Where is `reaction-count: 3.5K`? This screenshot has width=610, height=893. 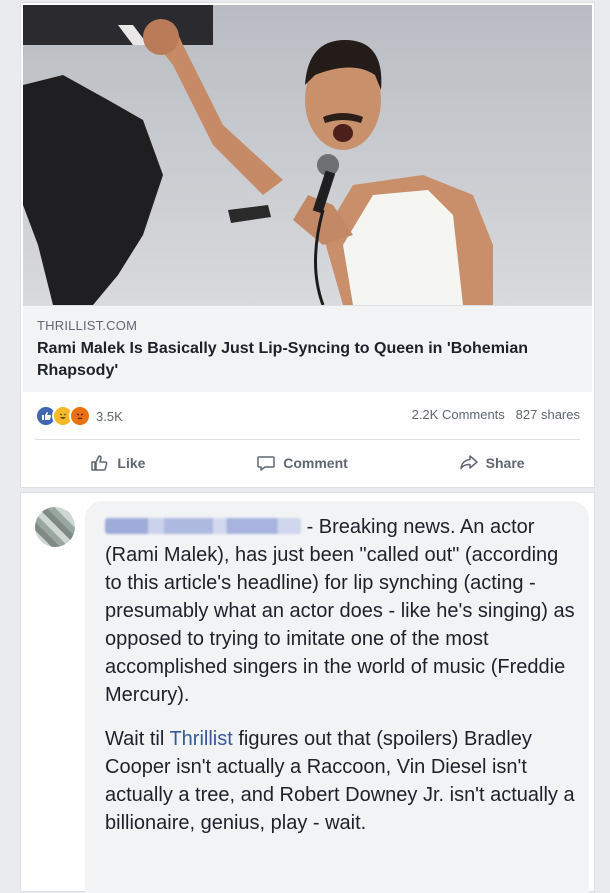
reaction-count: 3.5K is located at coordinates (109, 416).